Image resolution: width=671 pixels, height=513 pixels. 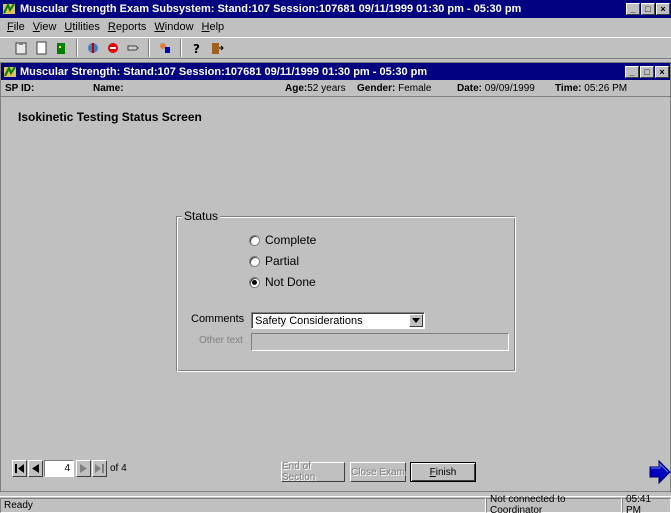 I want to click on page-count: of 4, so click(x=118, y=468).